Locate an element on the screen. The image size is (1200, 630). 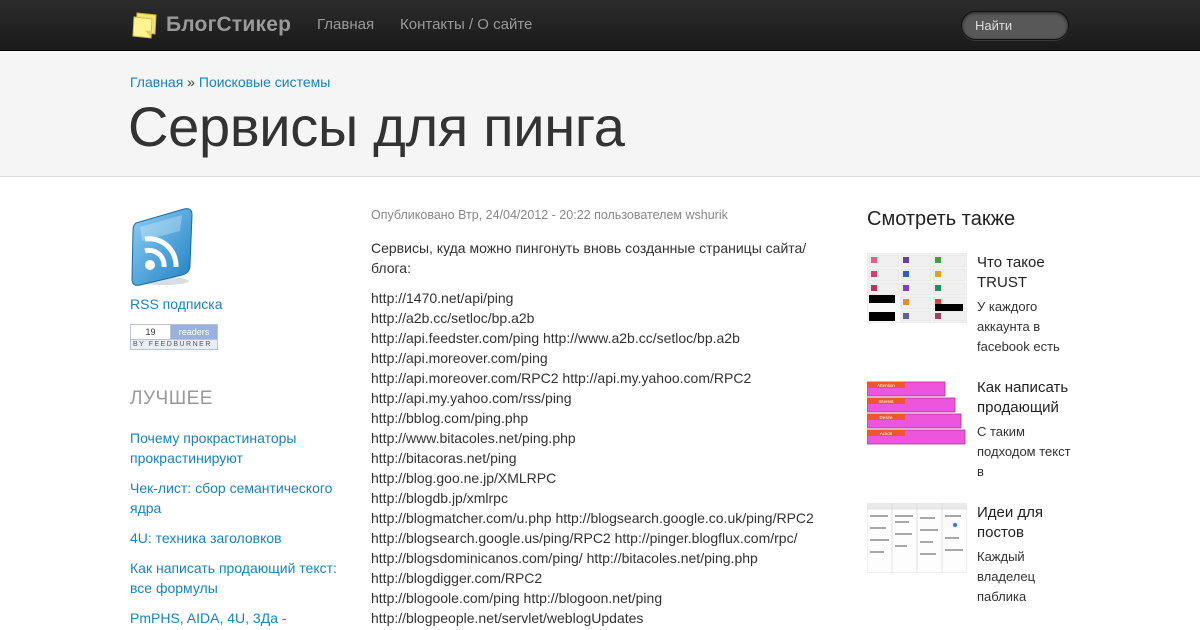
see-also-heading: Смотреть также is located at coordinates (941, 219).